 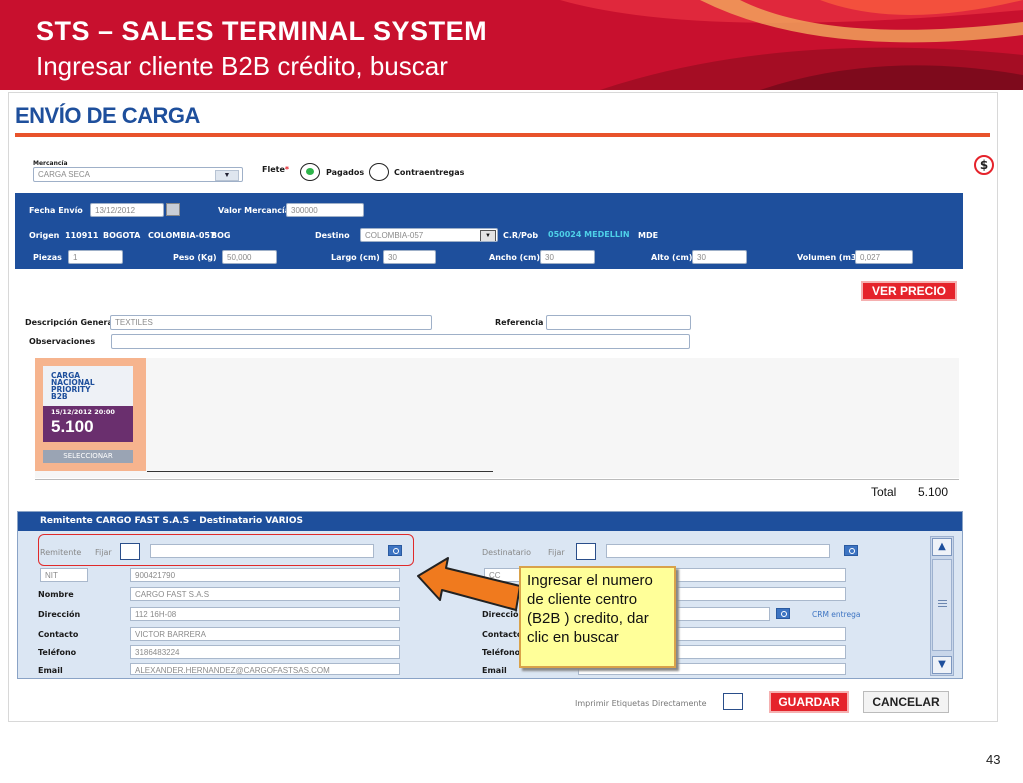 I want to click on imprimir-checkbox, so click(x=733, y=701).